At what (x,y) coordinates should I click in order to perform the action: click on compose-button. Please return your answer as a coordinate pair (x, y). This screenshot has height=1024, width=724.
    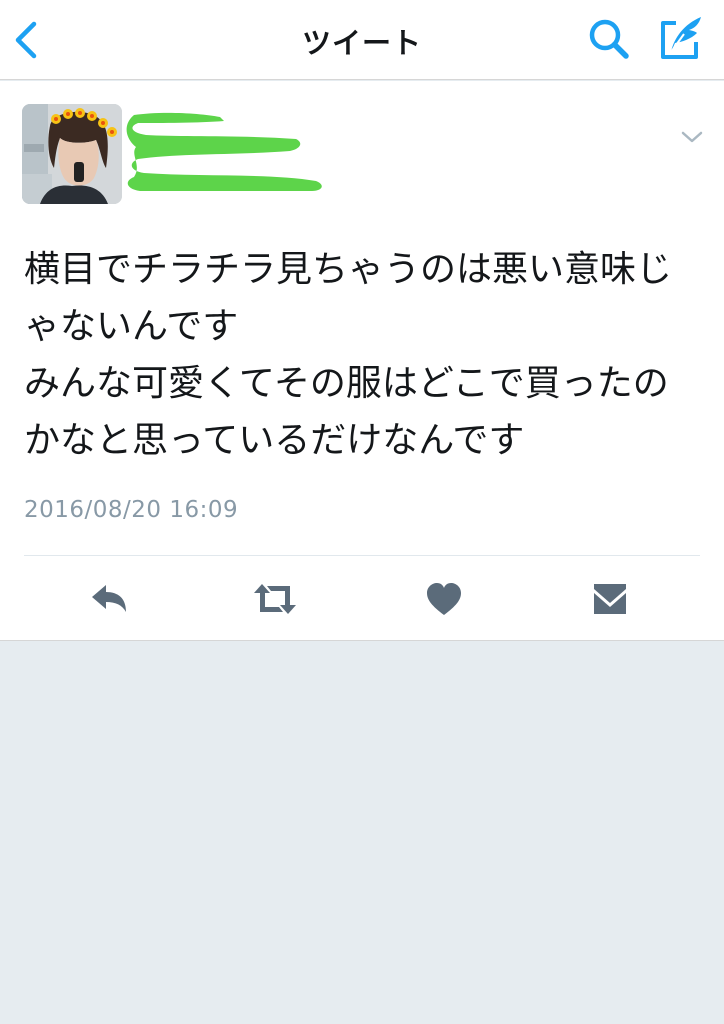
    Looking at the image, I should click on (680, 38).